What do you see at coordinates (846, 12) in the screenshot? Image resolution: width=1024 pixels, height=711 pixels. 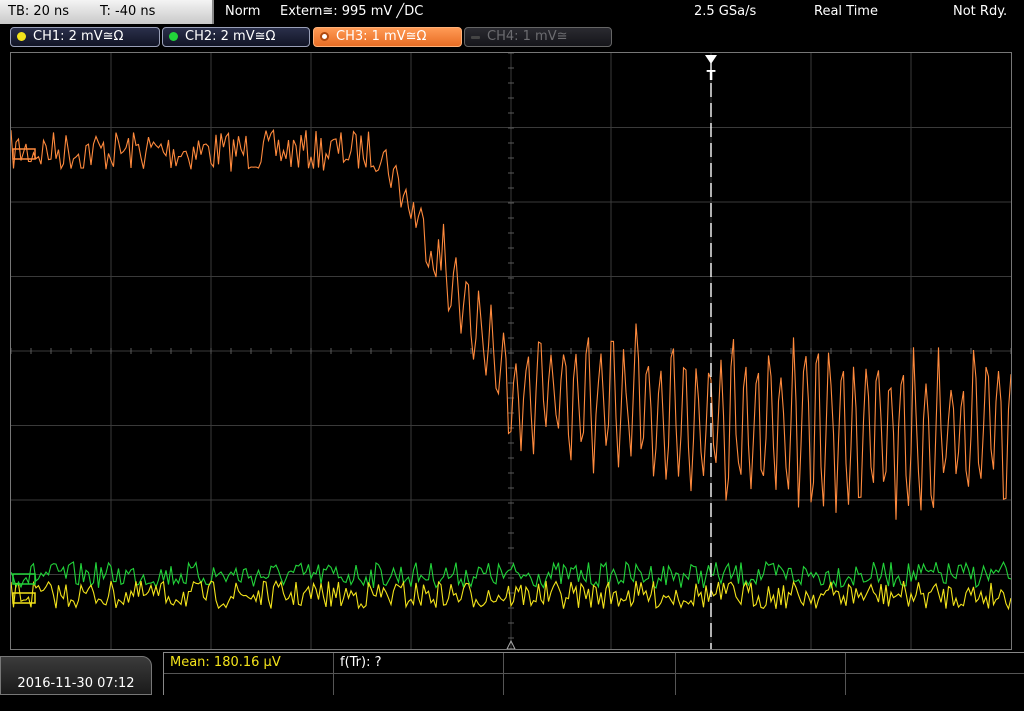 I see `acquisition-mode-label: Real Time` at bounding box center [846, 12].